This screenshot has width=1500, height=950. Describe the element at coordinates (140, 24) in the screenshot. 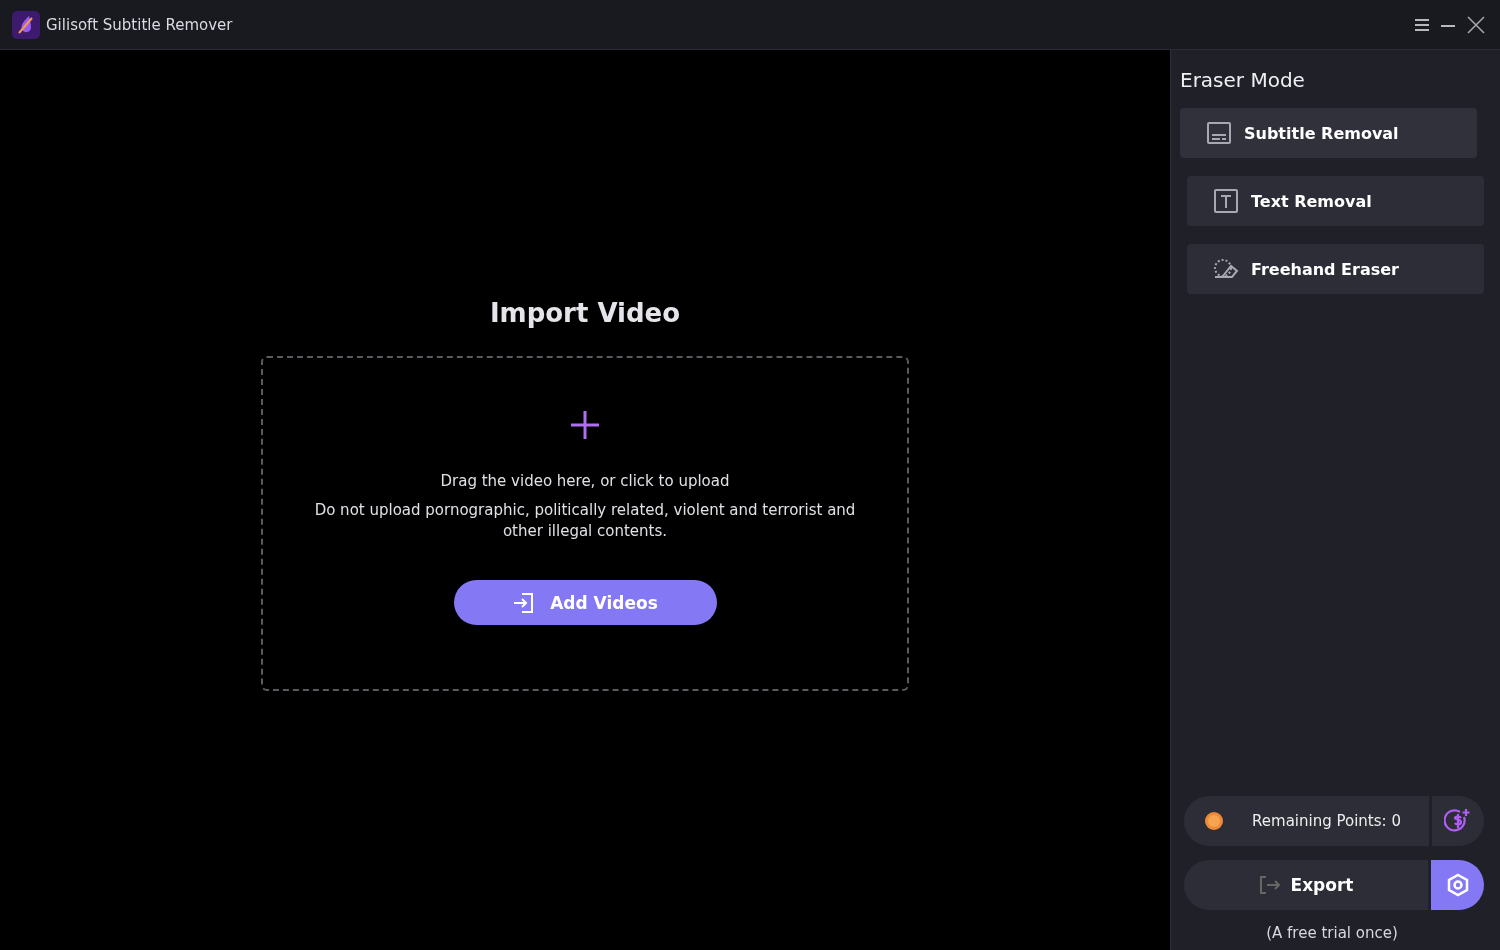

I see `window-title: Gilisoft Subtitle Remover` at that location.